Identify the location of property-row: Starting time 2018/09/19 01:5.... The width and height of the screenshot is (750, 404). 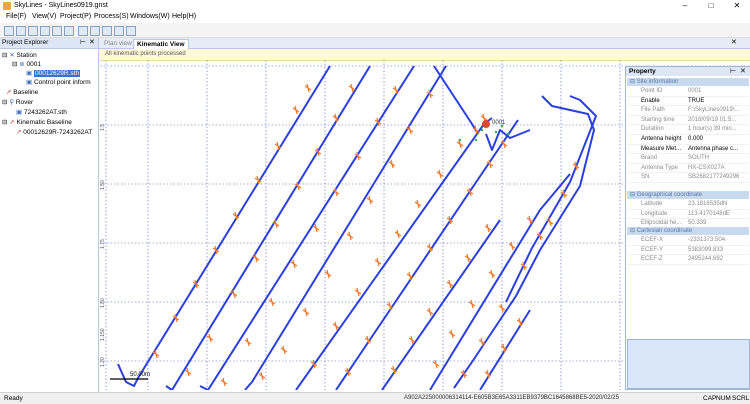
(688, 121).